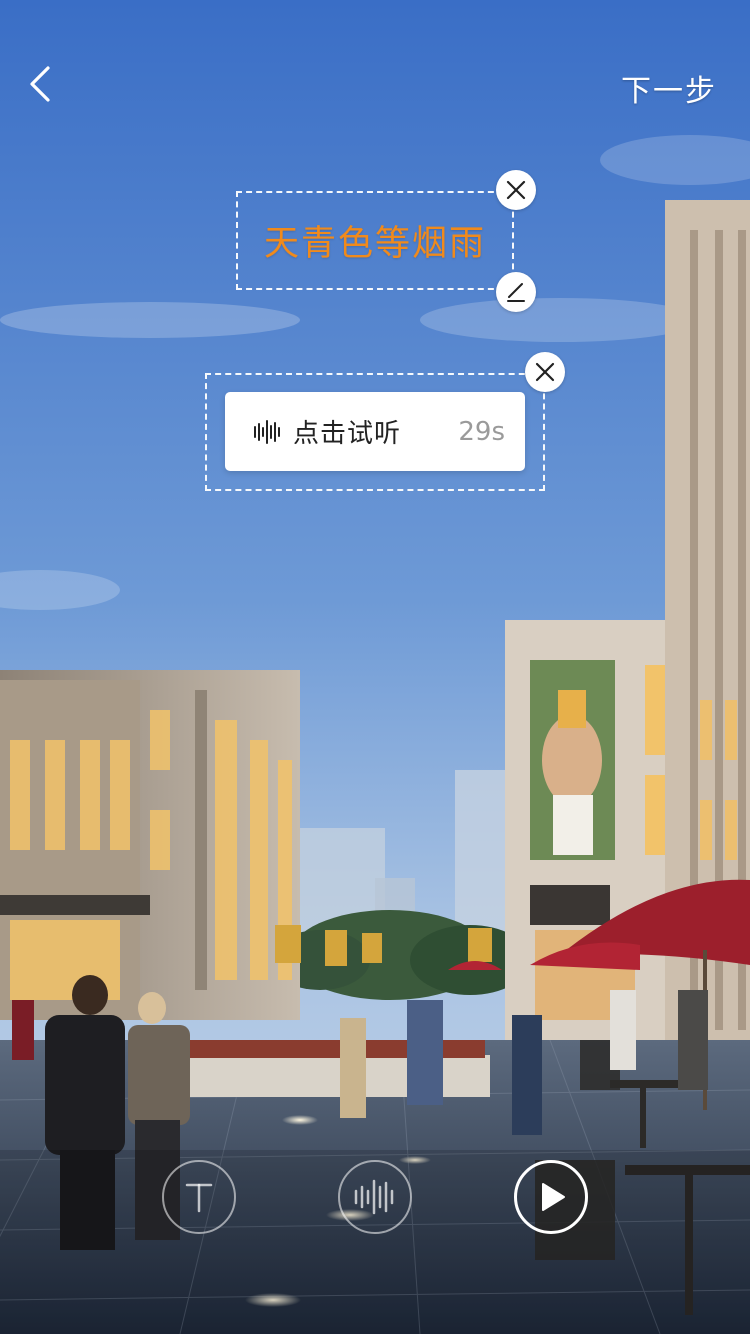 The height and width of the screenshot is (1334, 750). I want to click on audio-preview-card: 点击试听 29s, so click(375, 431).